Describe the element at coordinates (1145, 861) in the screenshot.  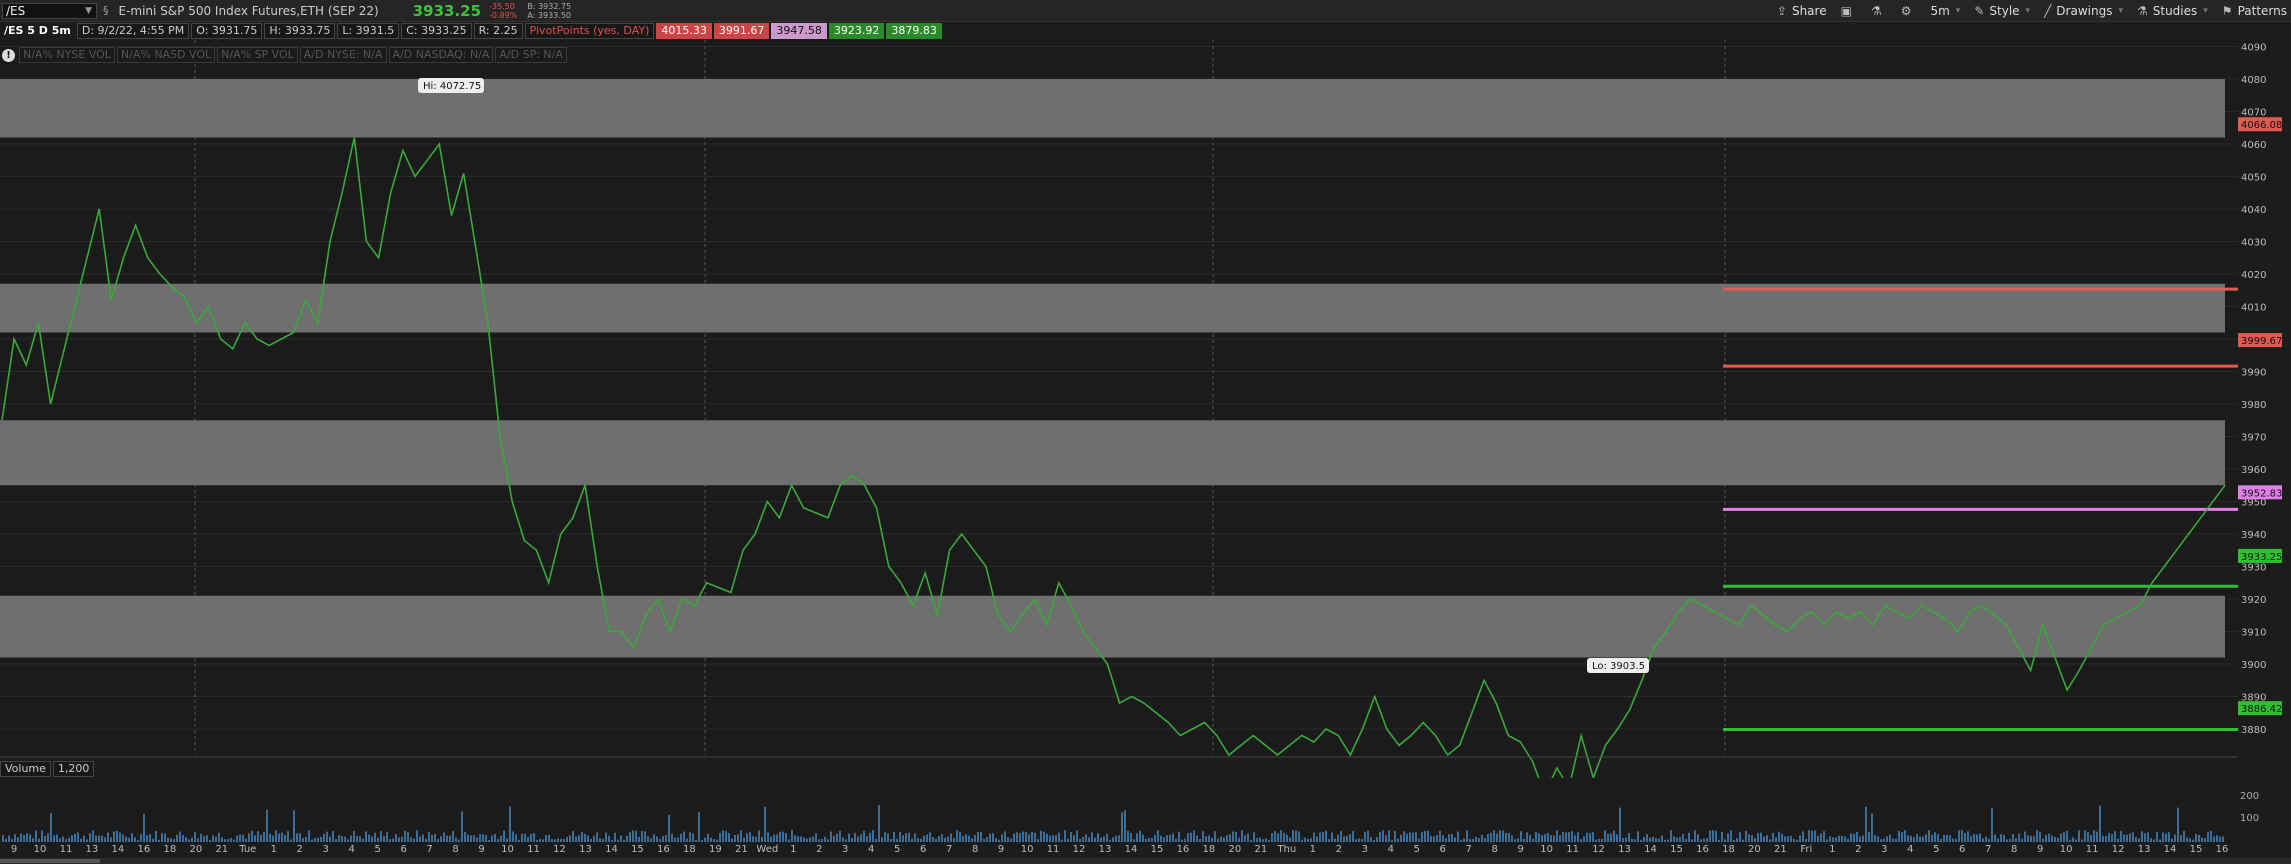
I see `horizontal-scrollbar` at that location.